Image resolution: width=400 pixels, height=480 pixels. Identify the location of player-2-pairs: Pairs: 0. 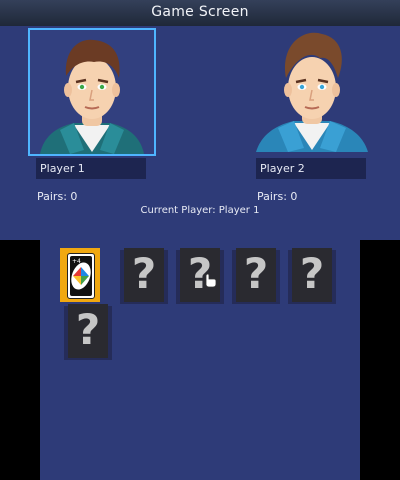
(277, 196).